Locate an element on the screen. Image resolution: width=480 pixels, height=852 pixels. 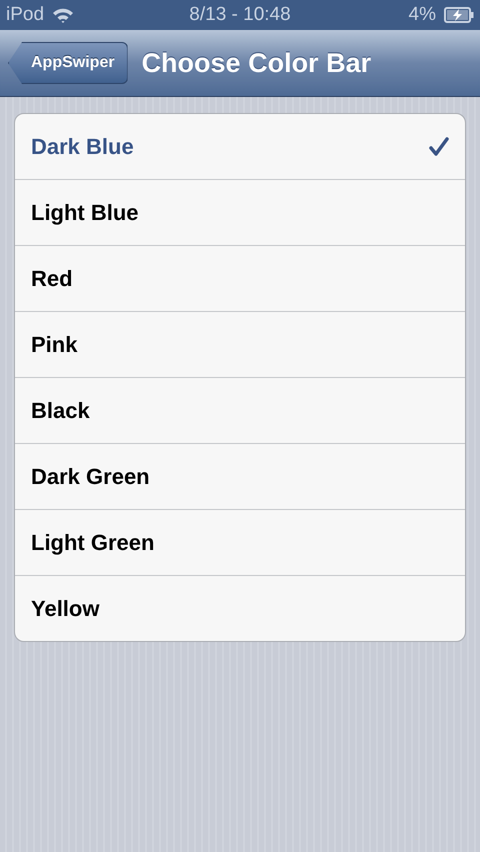
option-row: Dark Green is located at coordinates (240, 476).